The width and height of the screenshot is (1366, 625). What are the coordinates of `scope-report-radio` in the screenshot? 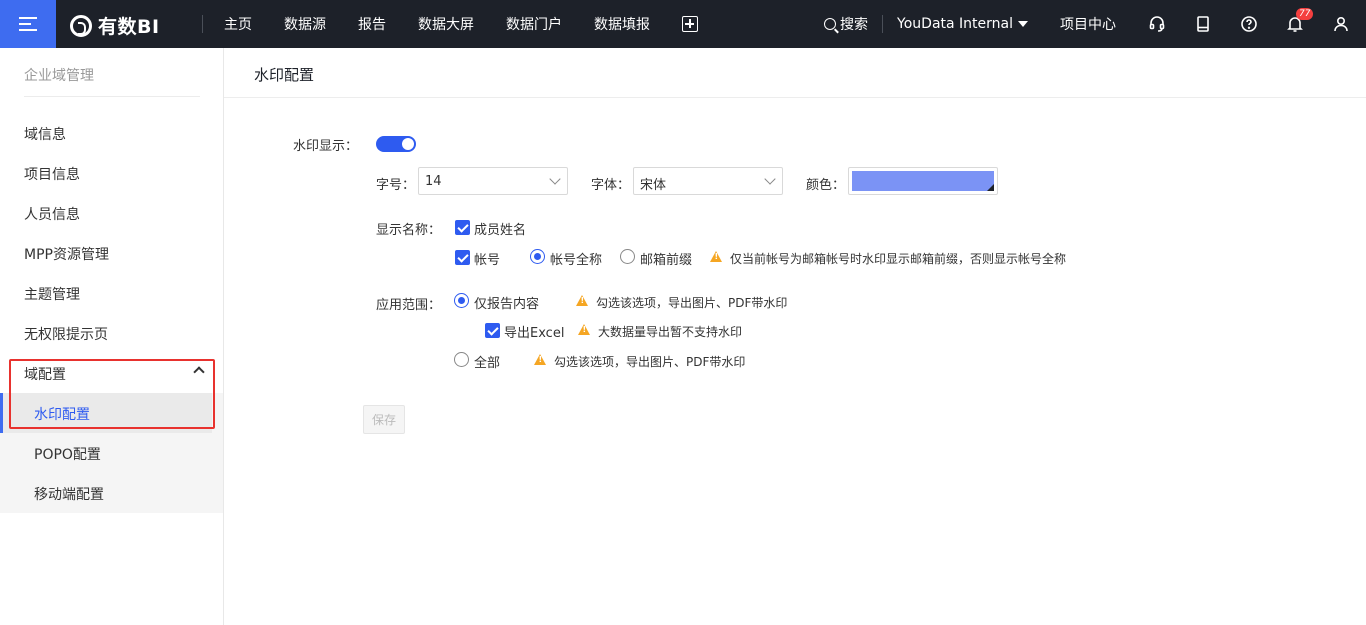 It's located at (461, 300).